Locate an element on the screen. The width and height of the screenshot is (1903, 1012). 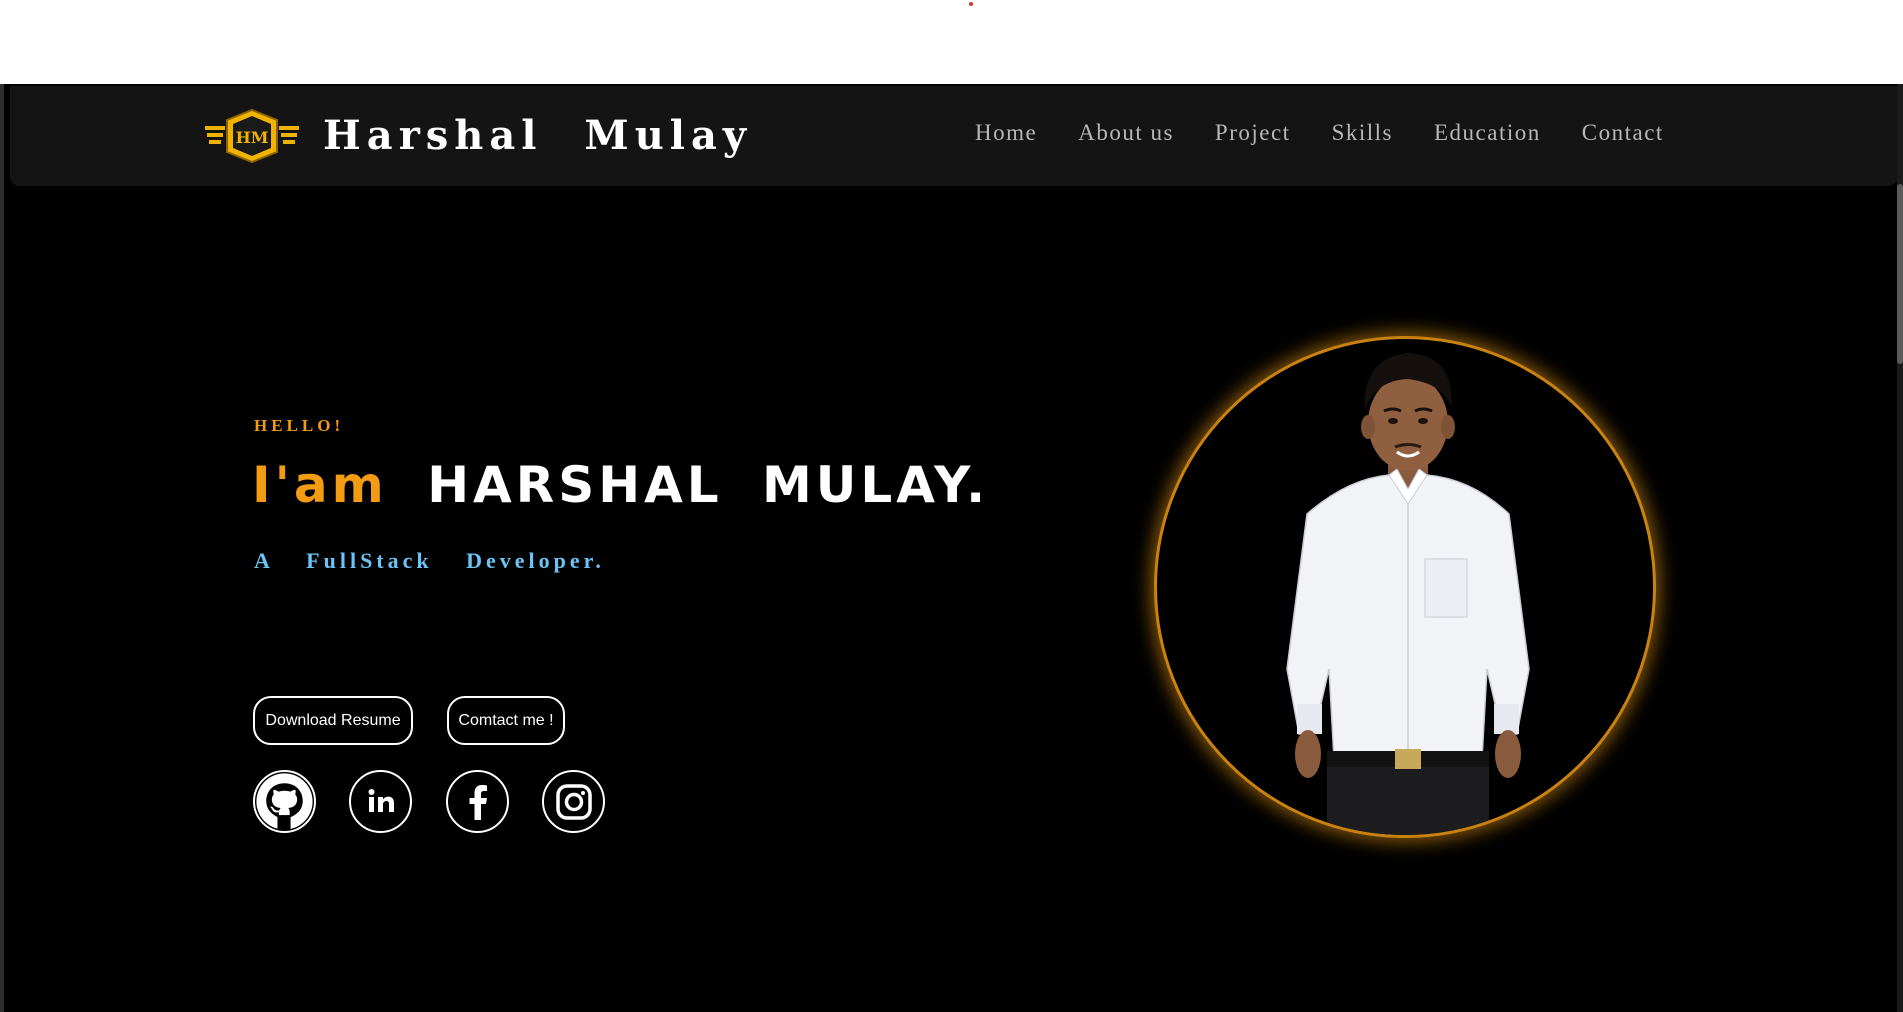
facebook-icon is located at coordinates (478, 802).